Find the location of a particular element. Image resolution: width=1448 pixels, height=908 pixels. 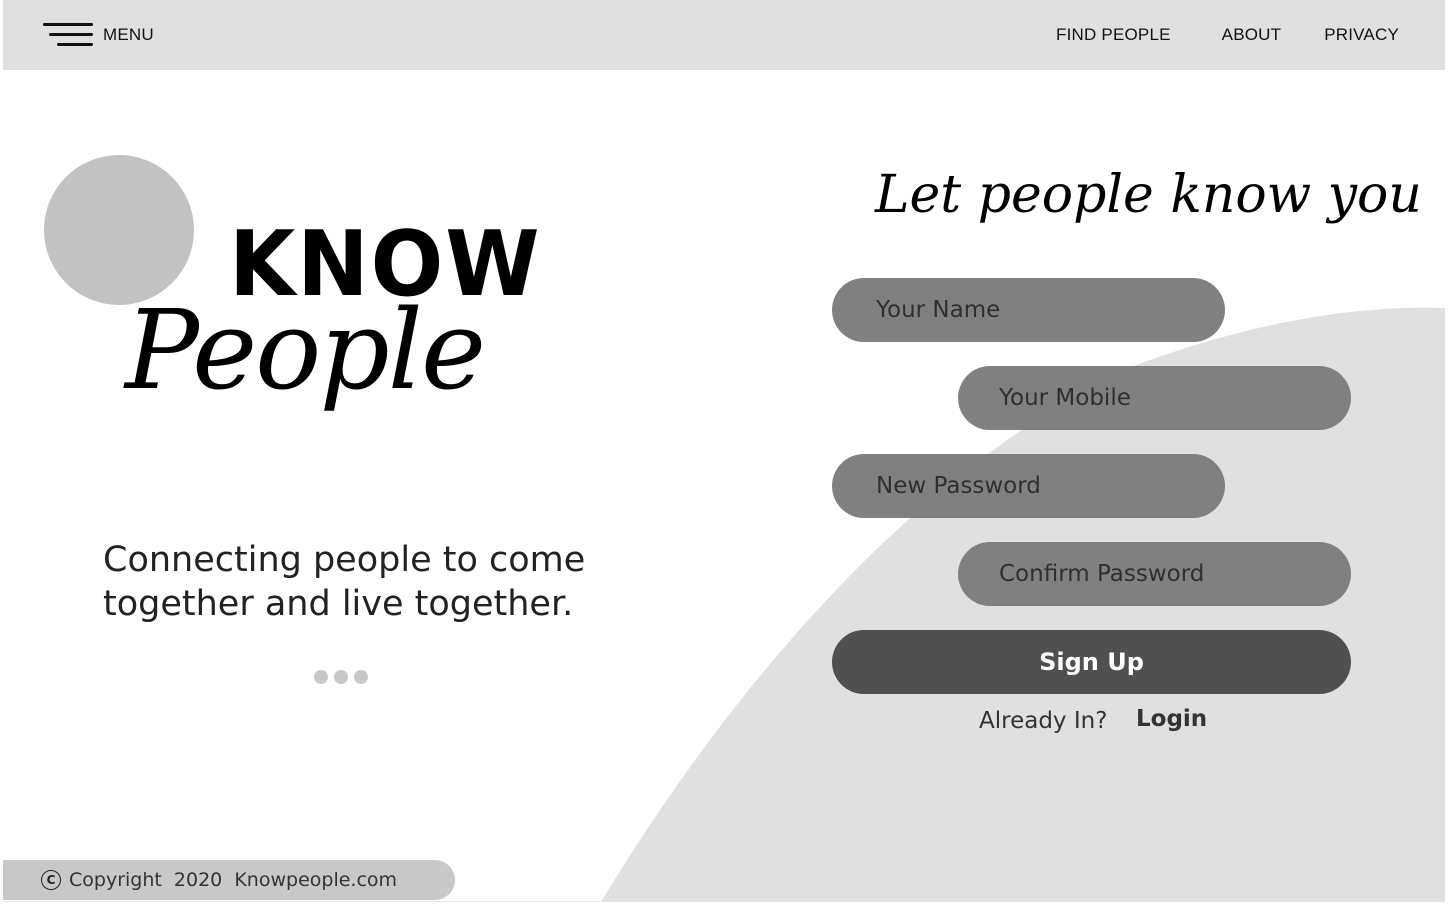

top-nav-bar: MENU FIND PEOPLE ABOUT PRIVACY is located at coordinates (724, 35).